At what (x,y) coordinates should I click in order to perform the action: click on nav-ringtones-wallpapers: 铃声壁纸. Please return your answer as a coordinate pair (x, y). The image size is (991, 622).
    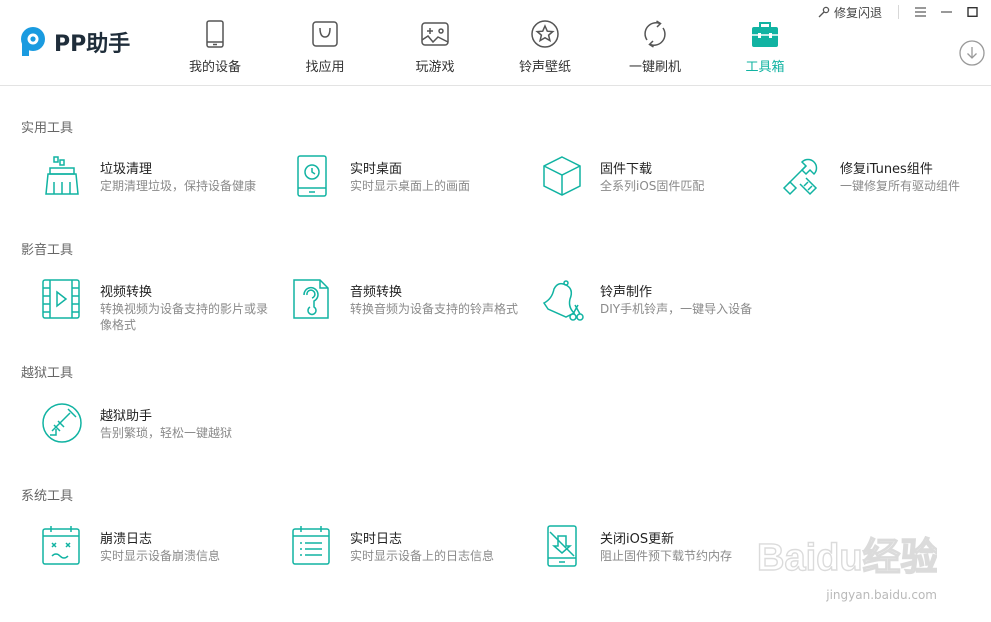
    Looking at the image, I should click on (545, 43).